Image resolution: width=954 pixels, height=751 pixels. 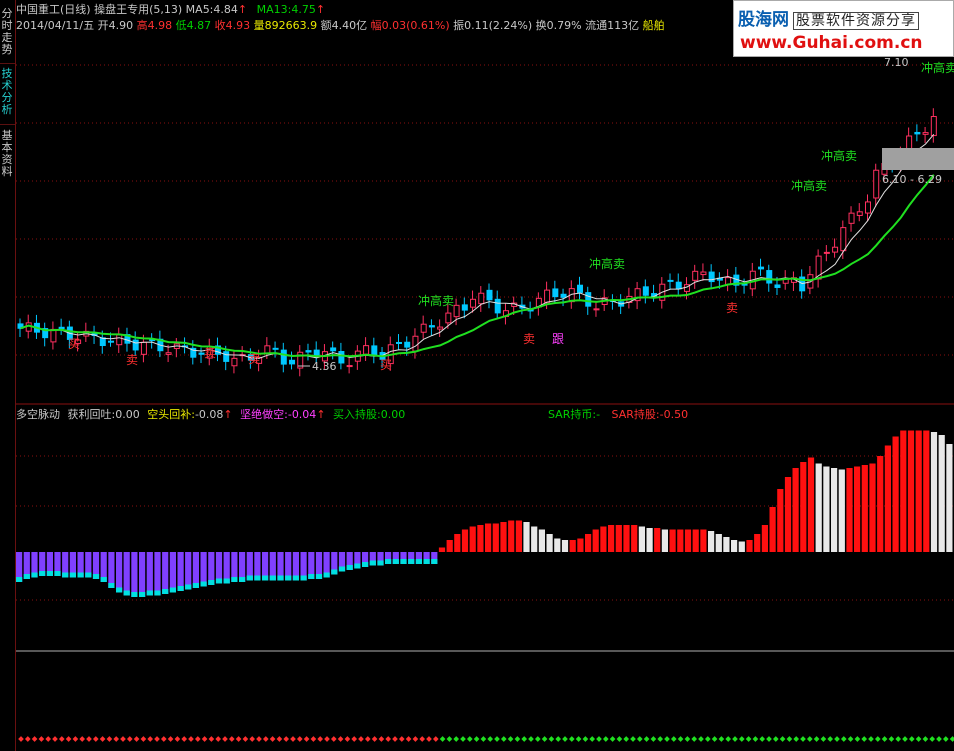 What do you see at coordinates (53, 9) in the screenshot?
I see `stock-title: 中国重工(日线)` at bounding box center [53, 9].